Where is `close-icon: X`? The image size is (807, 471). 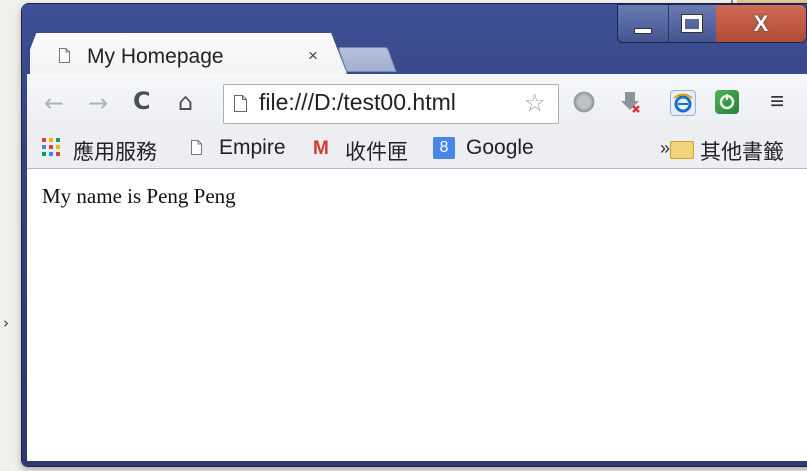
close-icon: X is located at coordinates (761, 23).